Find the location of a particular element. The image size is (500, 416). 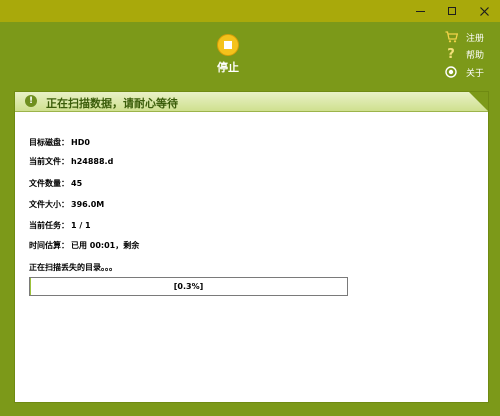

time-estimate-value: 已用 00:01，剩余 is located at coordinates (105, 245).